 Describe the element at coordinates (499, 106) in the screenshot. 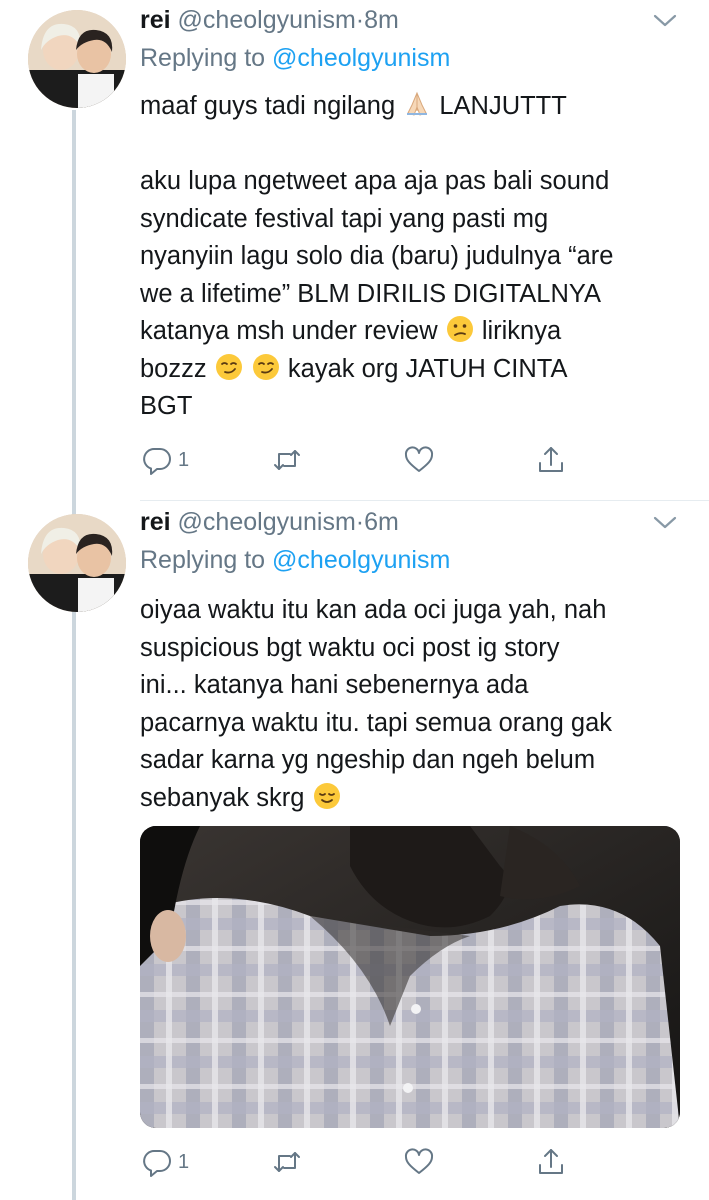

I see `tweet-text-line1b: LANJUTTT` at that location.